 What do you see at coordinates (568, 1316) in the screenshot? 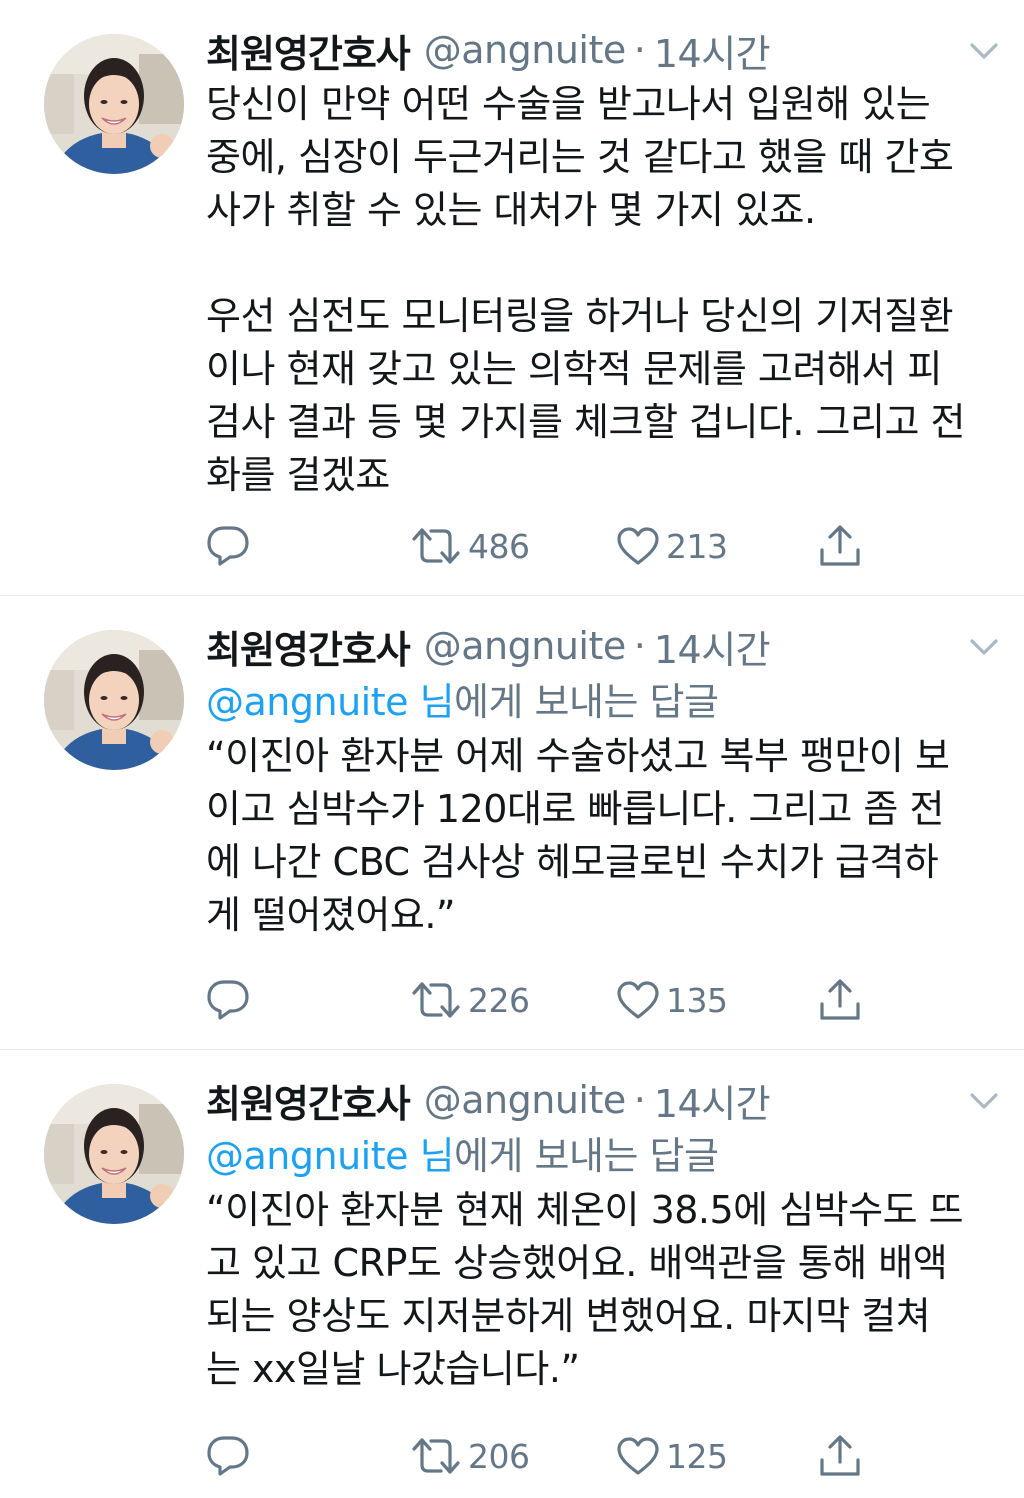
I see `tweet-text-line: 되는 양상도 지저분하게 변했어요. 마지막 컬쳐` at bounding box center [568, 1316].